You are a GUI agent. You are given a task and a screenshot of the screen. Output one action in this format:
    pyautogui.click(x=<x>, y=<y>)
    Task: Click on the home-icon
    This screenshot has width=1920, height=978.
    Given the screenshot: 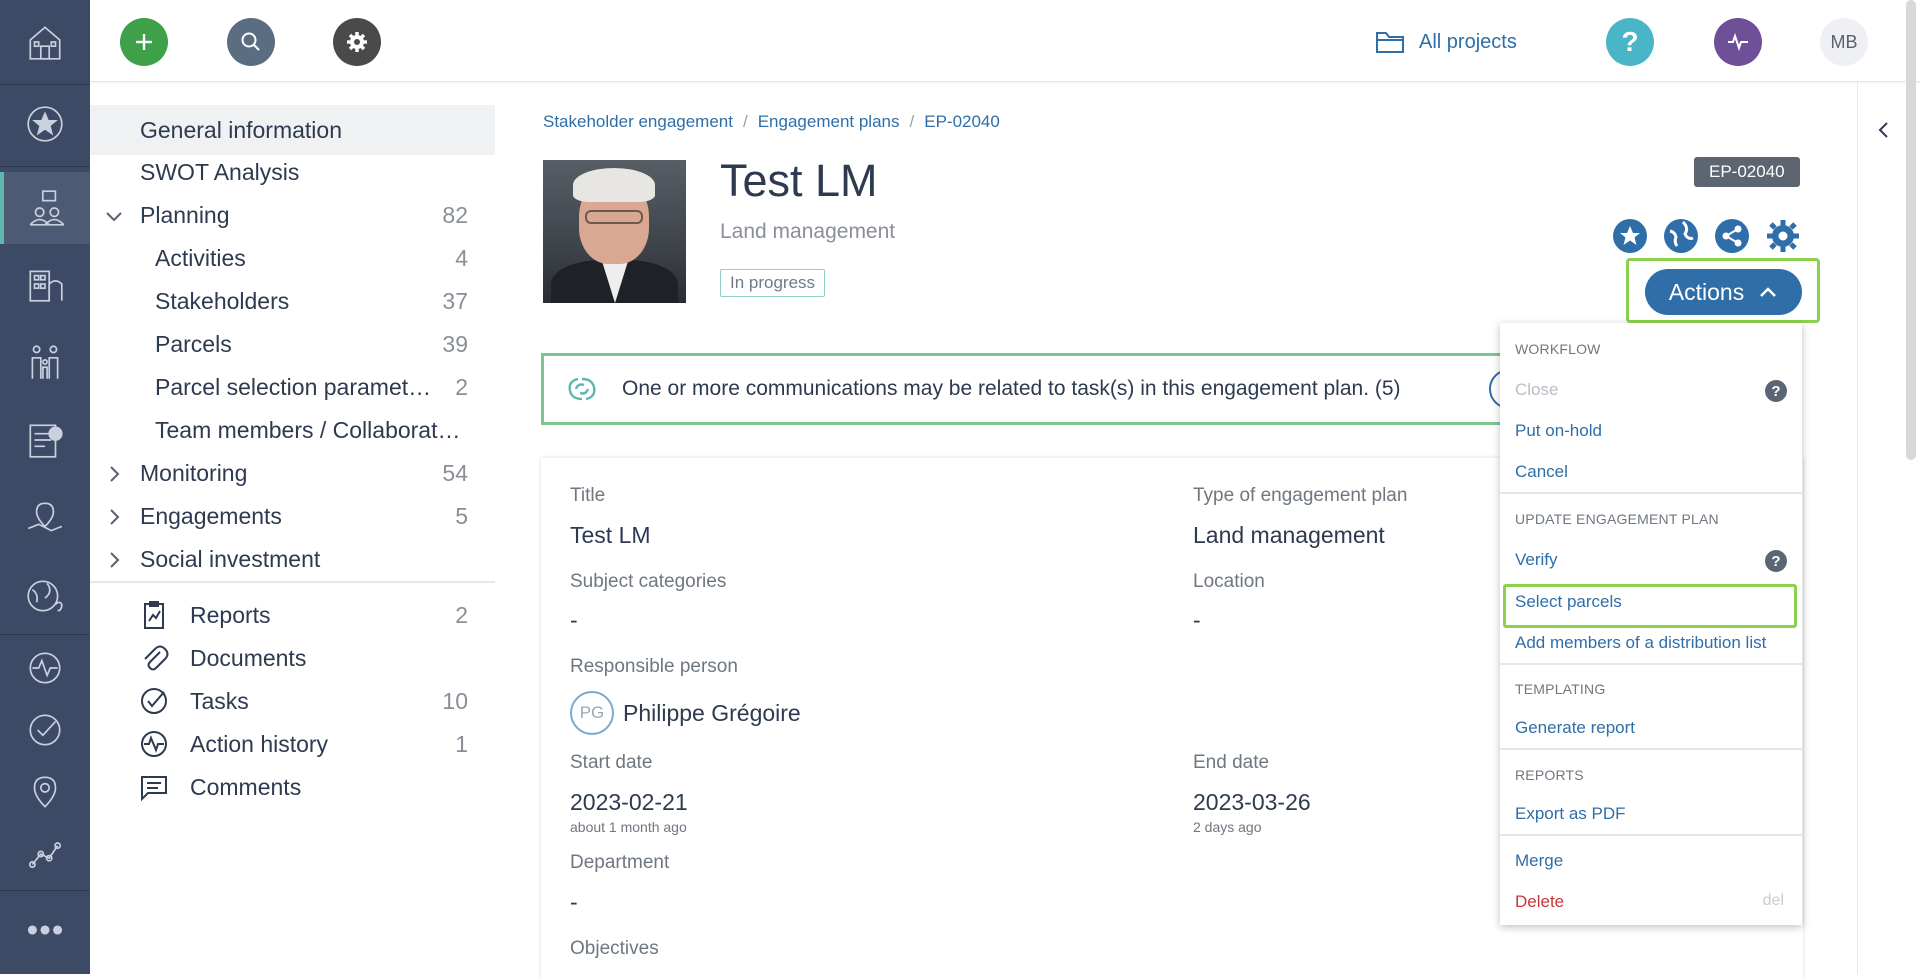 What is the action you would take?
    pyautogui.click(x=45, y=42)
    